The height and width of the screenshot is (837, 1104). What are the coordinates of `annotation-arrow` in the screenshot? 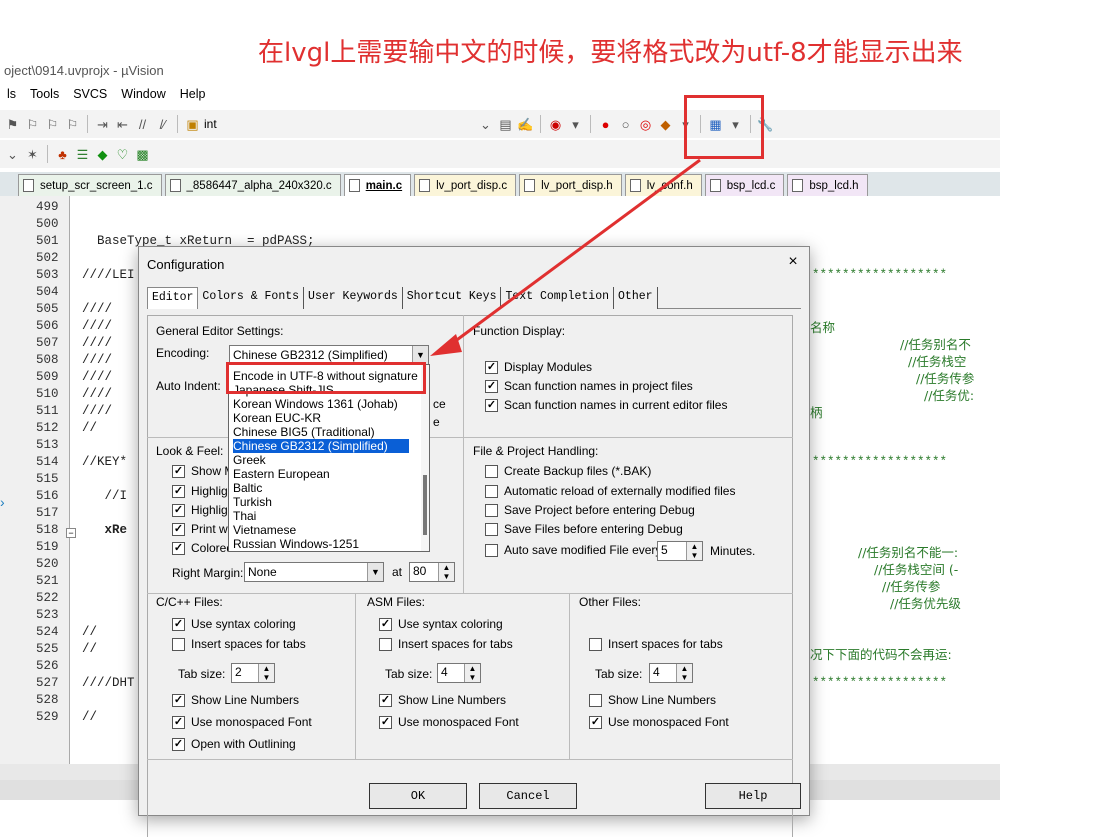 It's located at (565, 257).